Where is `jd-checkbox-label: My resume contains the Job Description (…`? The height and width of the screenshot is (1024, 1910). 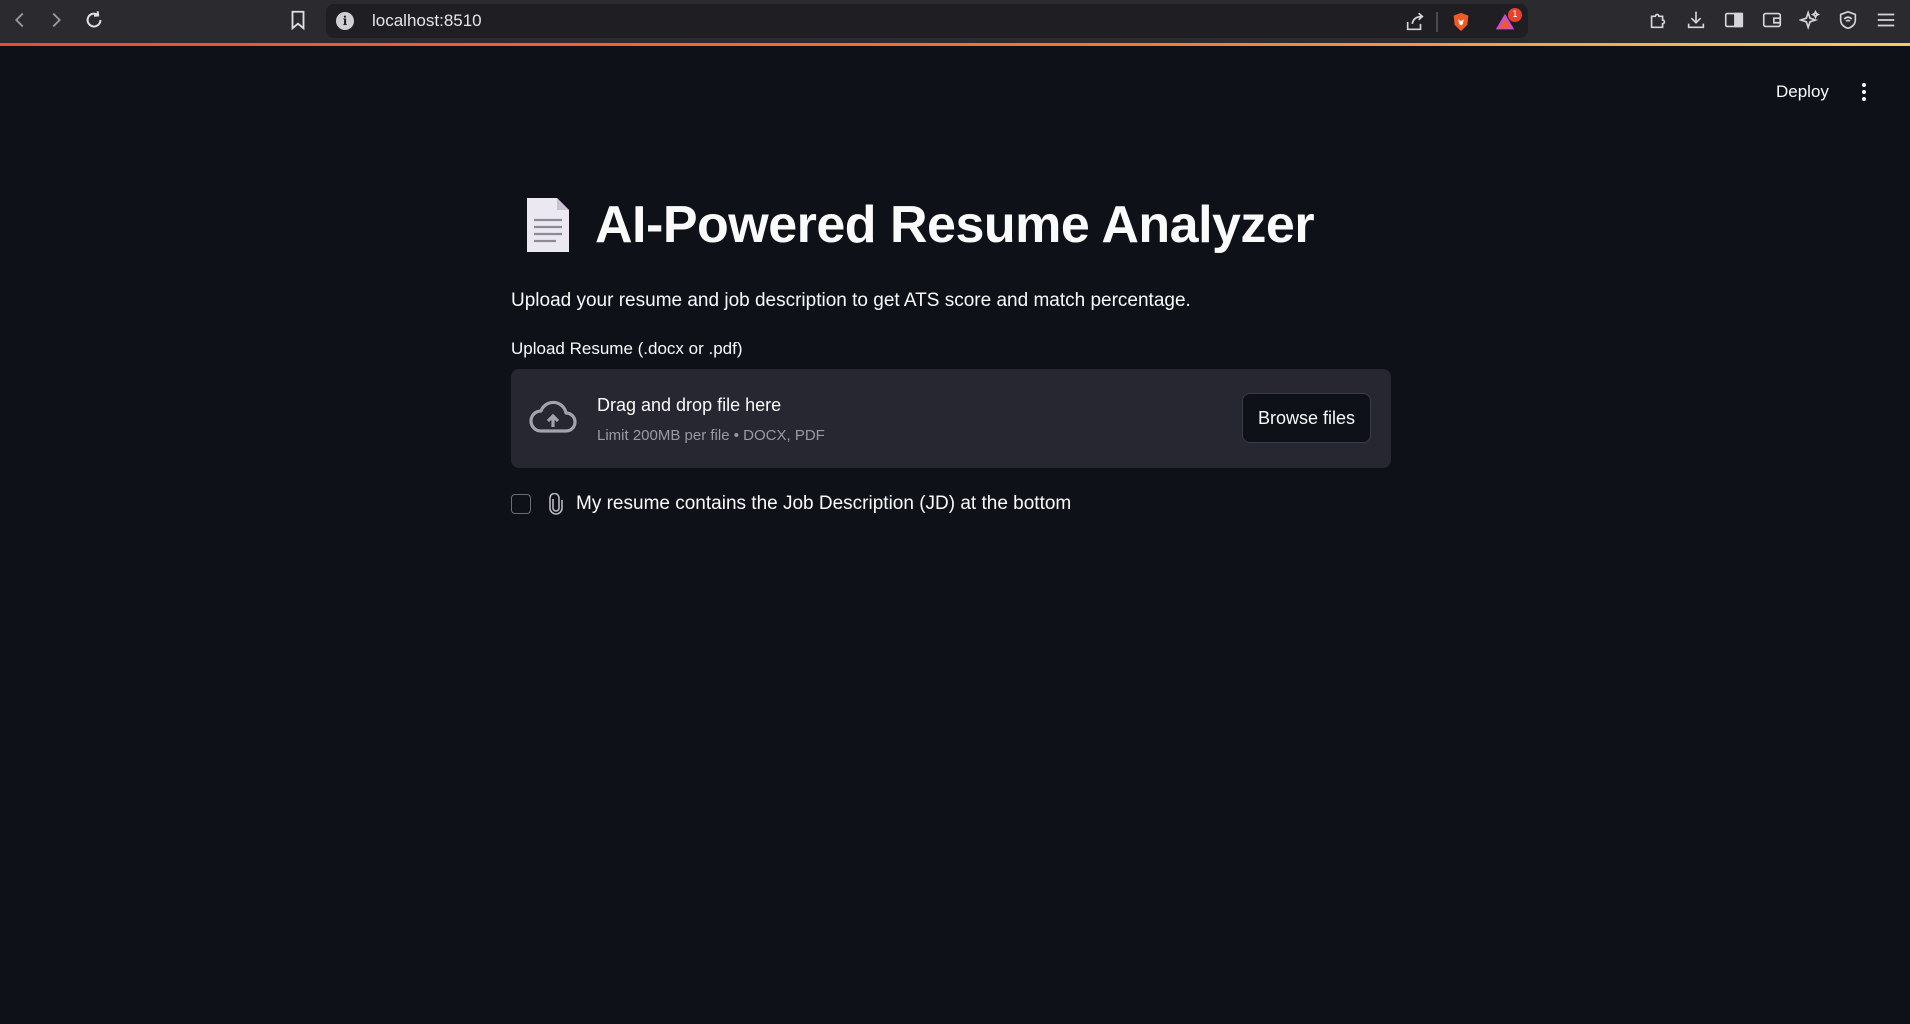
jd-checkbox-label: My resume contains the Job Description (… is located at coordinates (823, 504).